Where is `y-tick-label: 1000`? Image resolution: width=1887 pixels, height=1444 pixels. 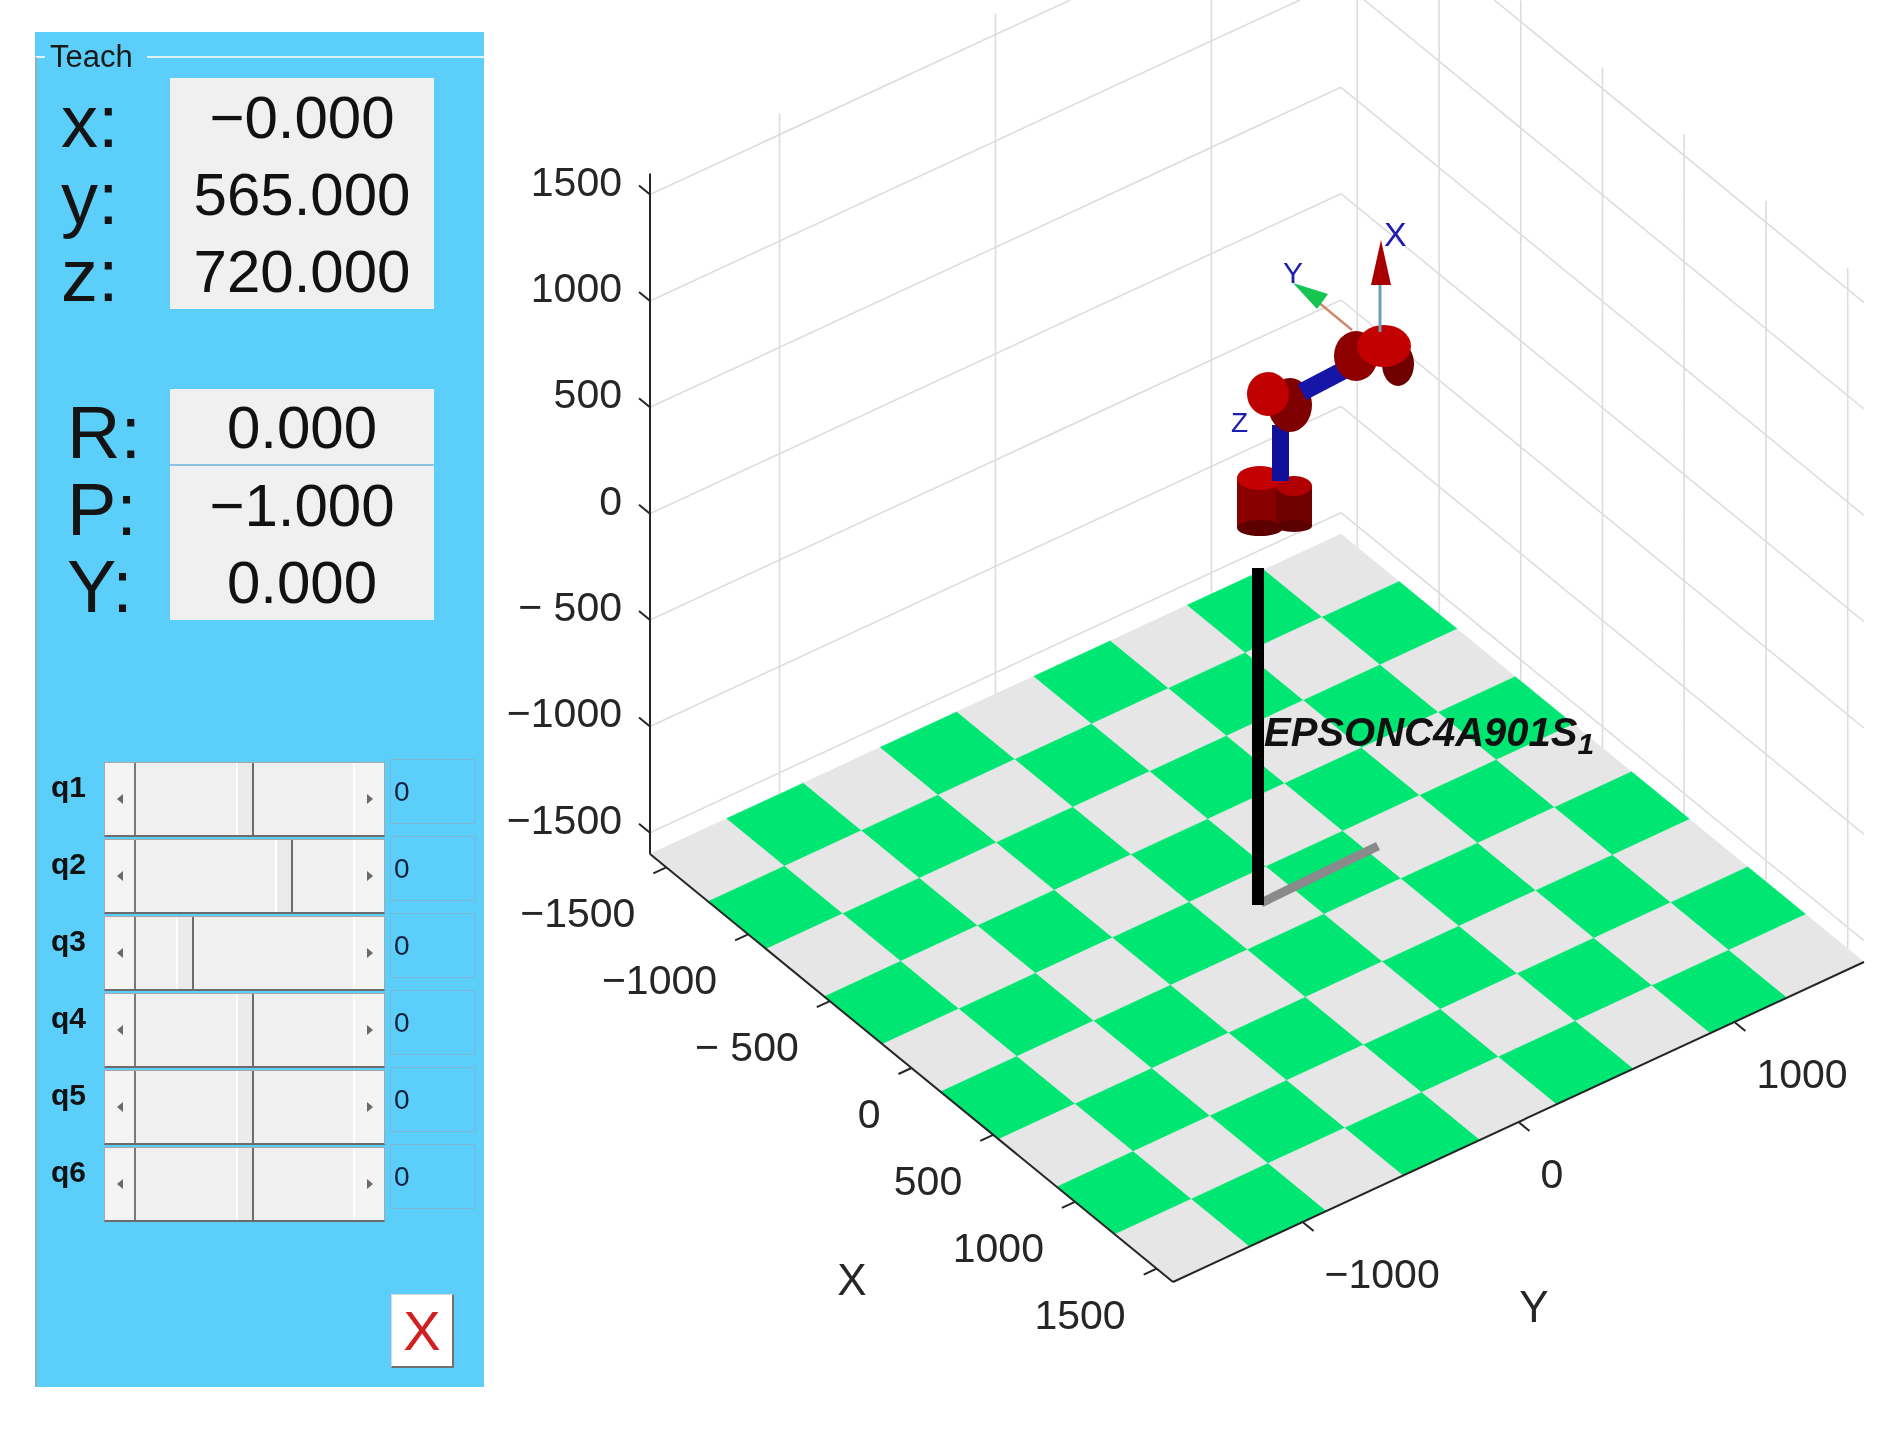 y-tick-label: 1000 is located at coordinates (1802, 1074).